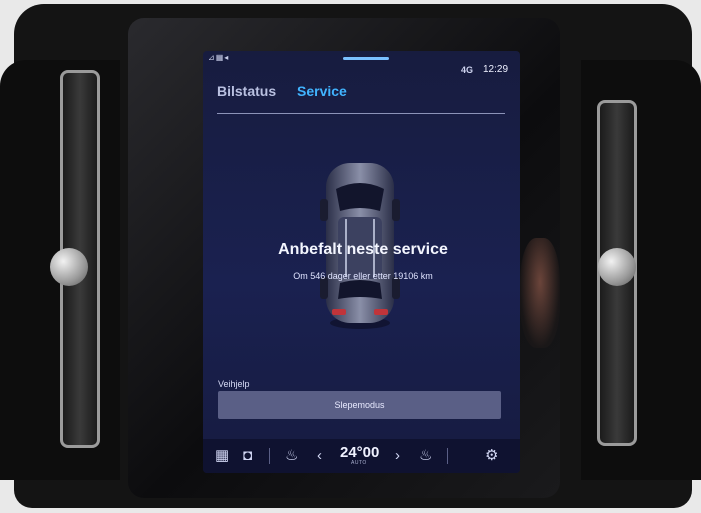 The image size is (701, 513). I want to click on service-title: Anbefalt neste service, so click(363, 249).